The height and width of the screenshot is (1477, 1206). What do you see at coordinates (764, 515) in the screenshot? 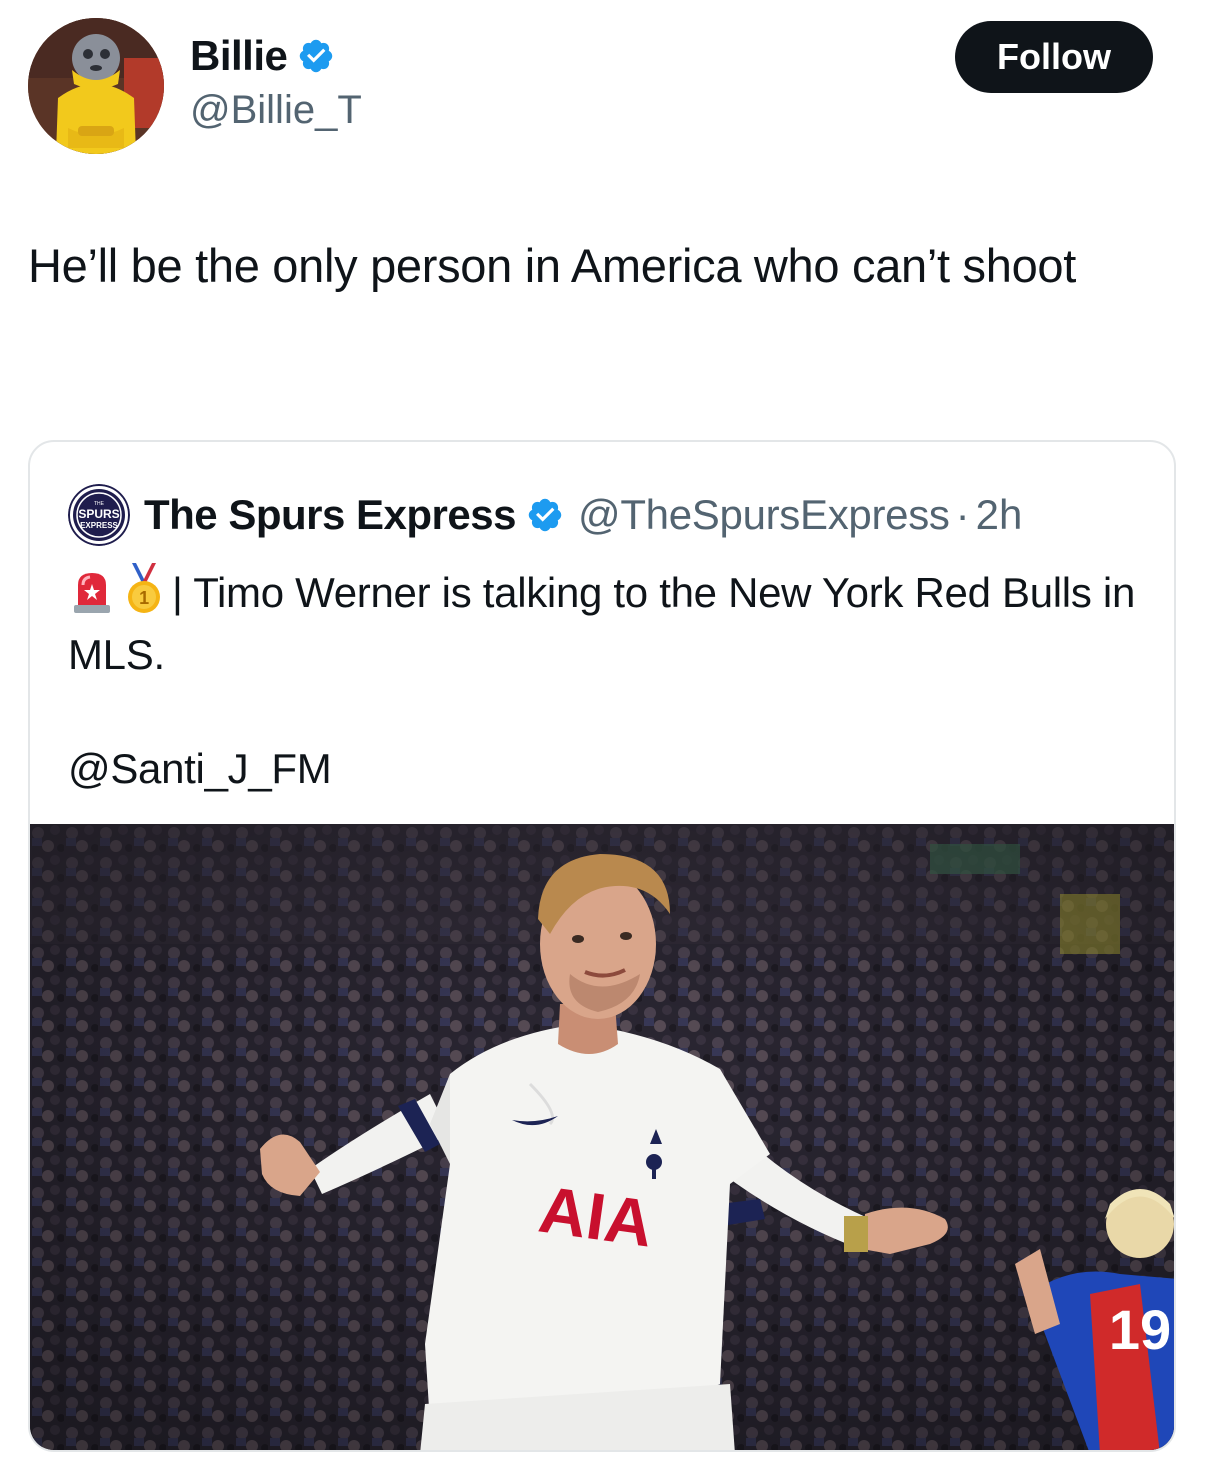
I see `quoted-handle: @TheSpursExpress` at bounding box center [764, 515].